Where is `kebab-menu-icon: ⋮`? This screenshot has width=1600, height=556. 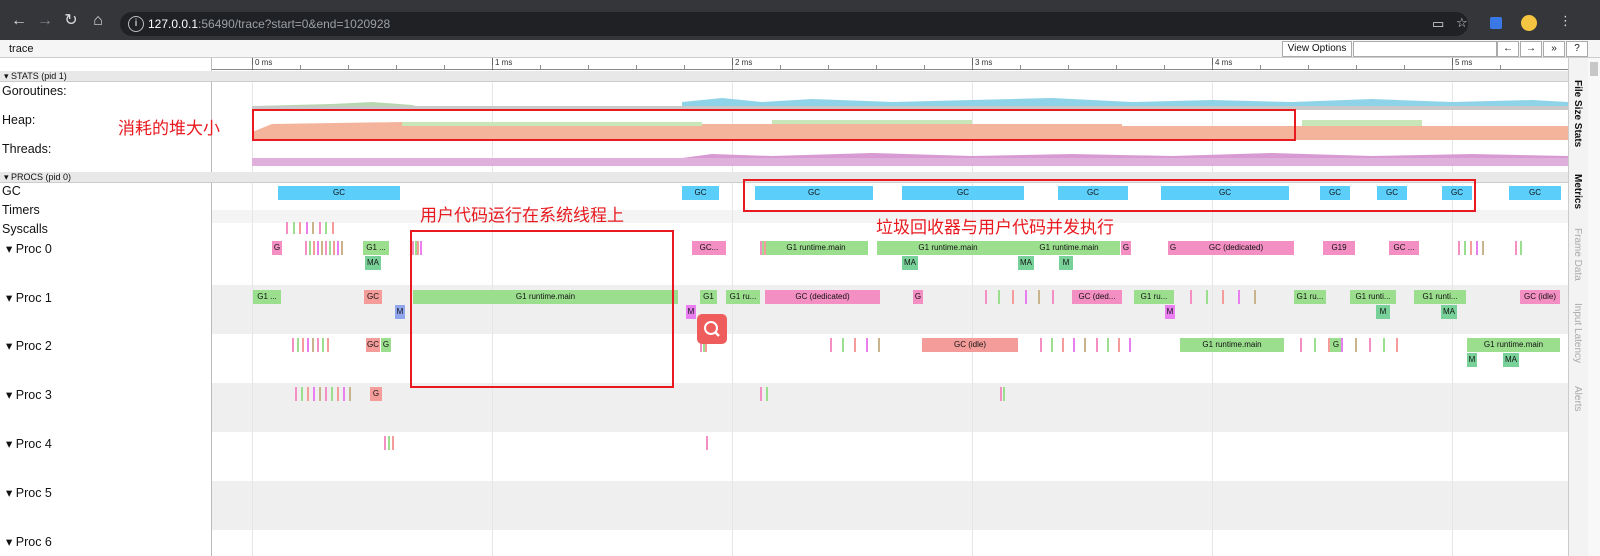
kebab-menu-icon: ⋮ is located at coordinates (1565, 21).